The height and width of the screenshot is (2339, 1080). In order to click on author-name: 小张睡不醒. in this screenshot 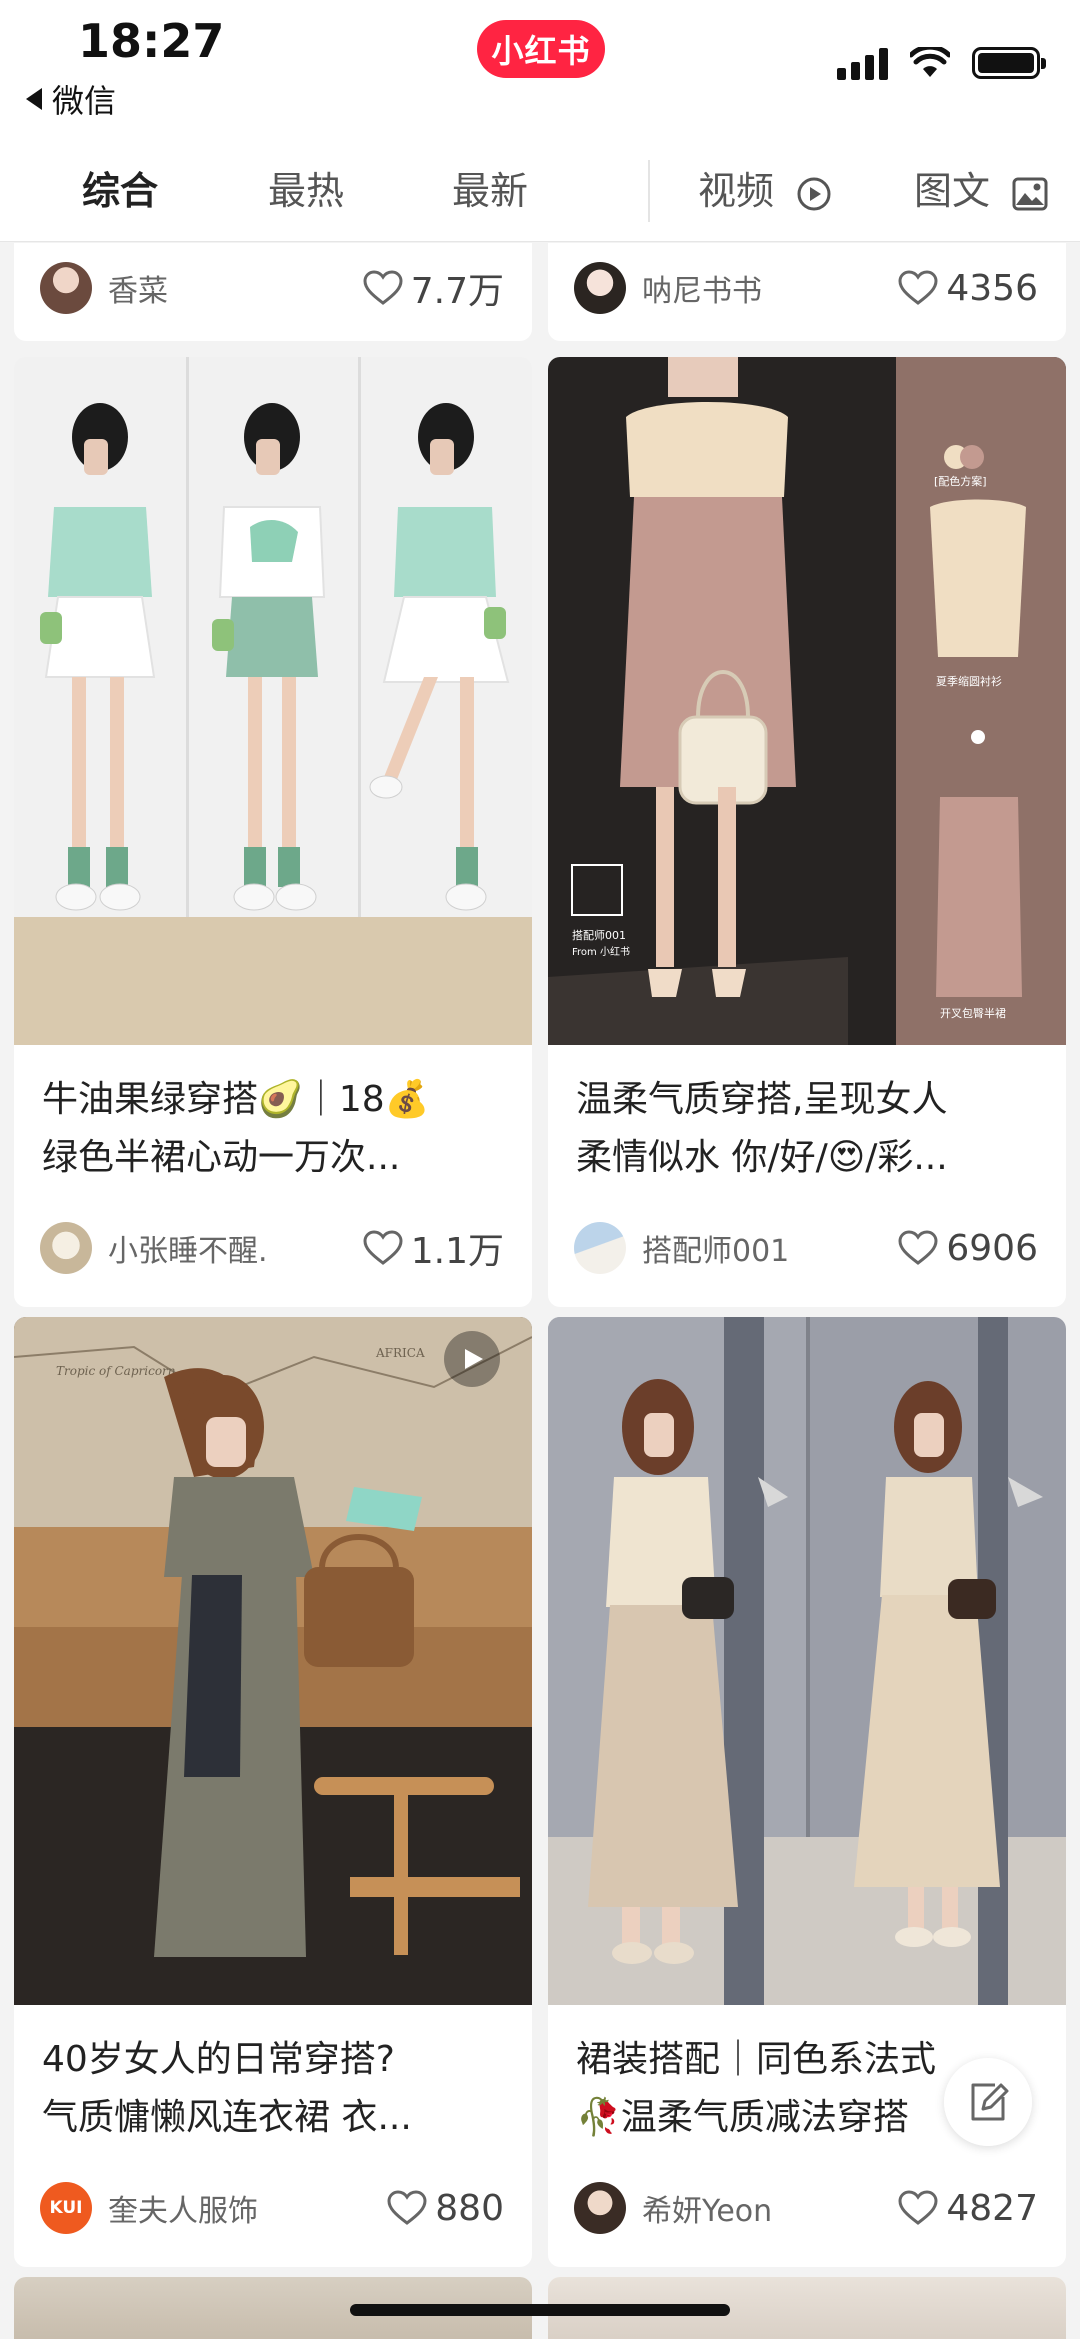, I will do `click(188, 1251)`.